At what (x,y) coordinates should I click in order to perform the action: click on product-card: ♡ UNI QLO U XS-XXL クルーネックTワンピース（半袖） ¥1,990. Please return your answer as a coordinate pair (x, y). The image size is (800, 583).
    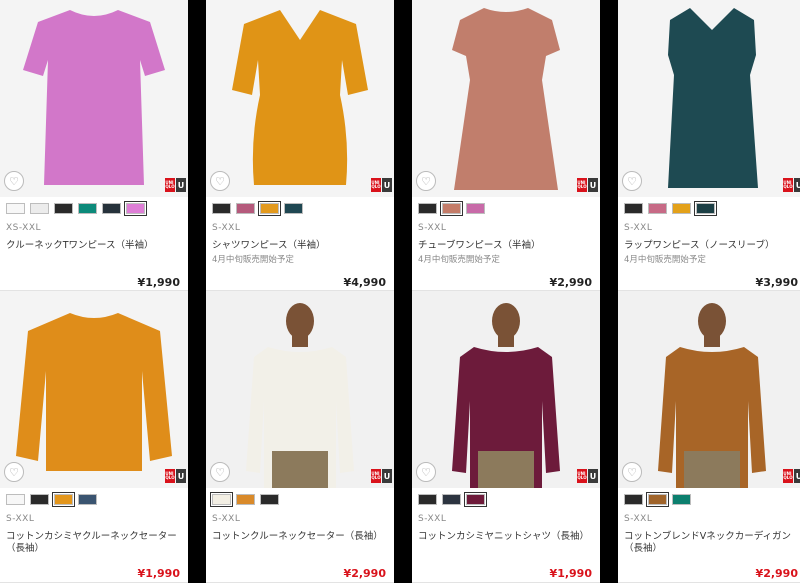
    Looking at the image, I should click on (94, 145).